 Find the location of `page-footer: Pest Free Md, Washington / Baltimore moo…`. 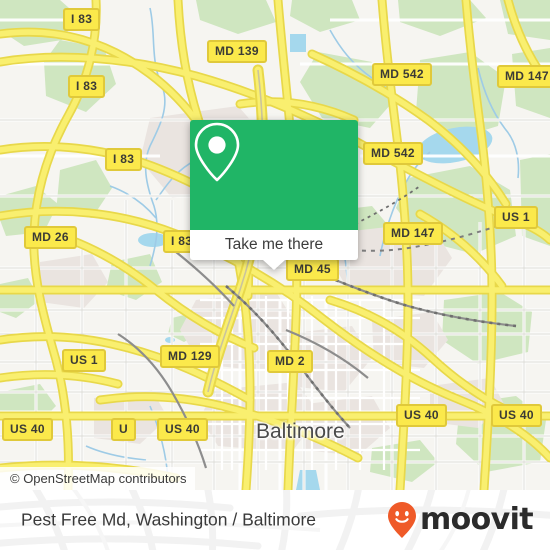

page-footer: Pest Free Md, Washington / Baltimore moo… is located at coordinates (275, 520).